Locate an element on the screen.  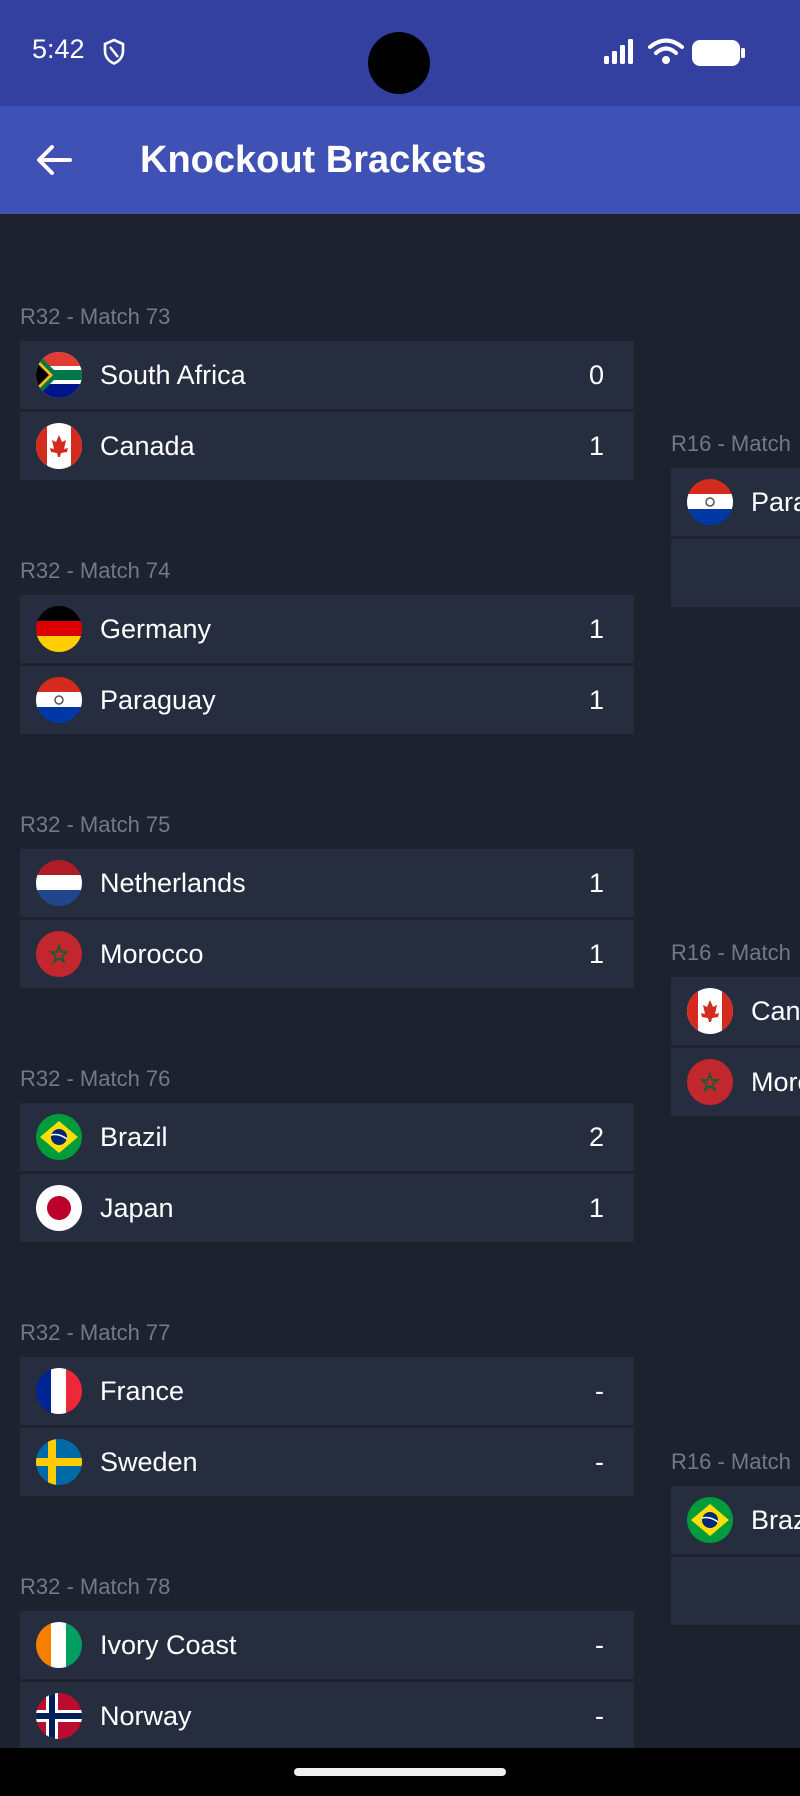
signal-icon is located at coordinates (618, 51).